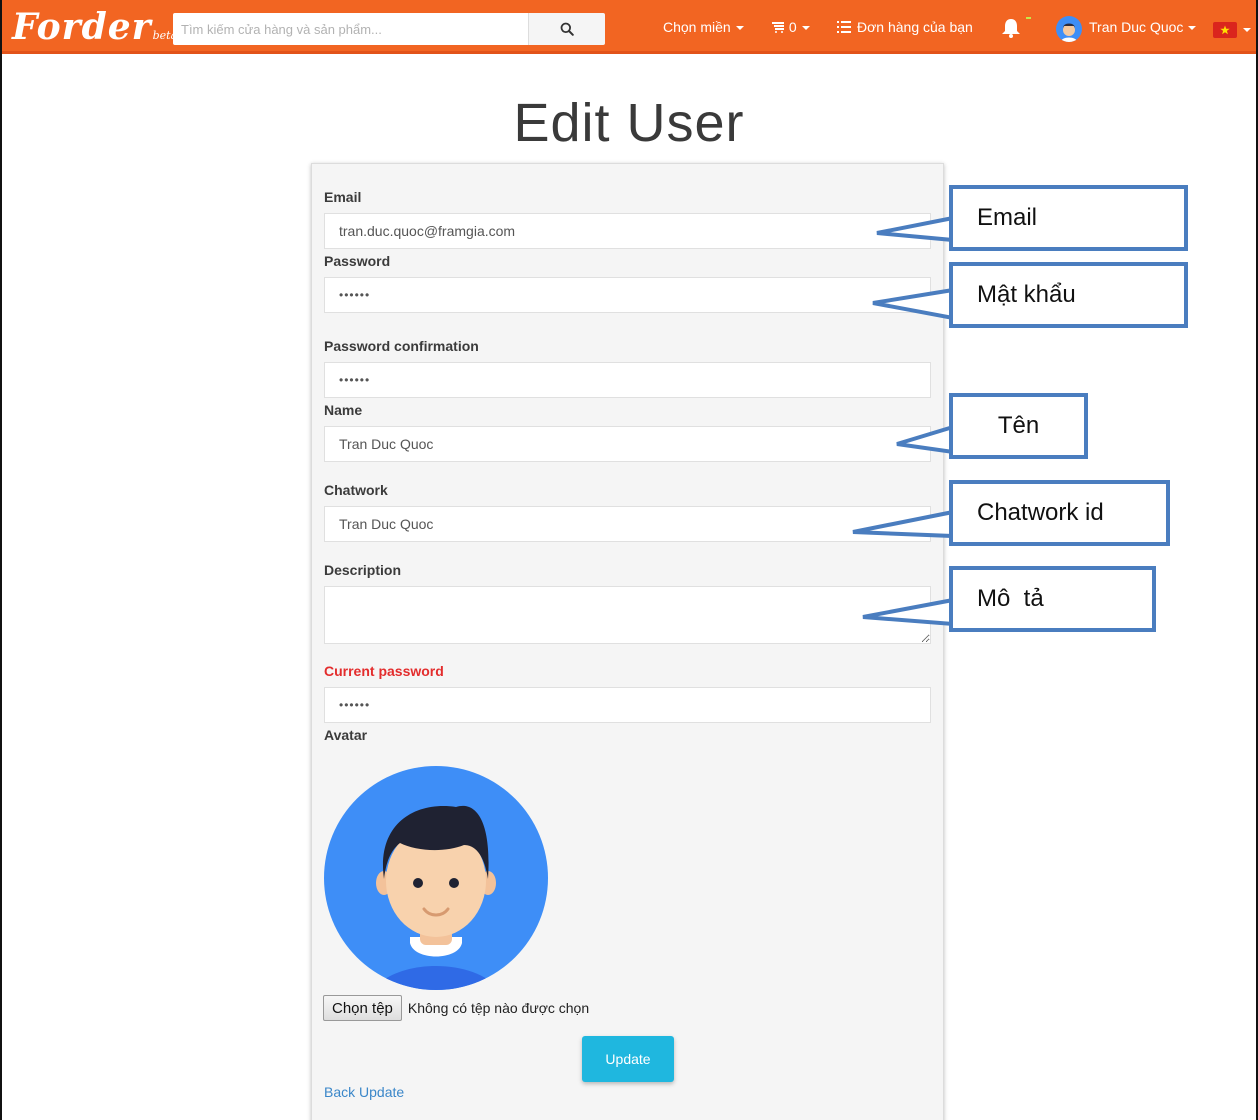 This screenshot has width=1258, height=1120. What do you see at coordinates (627, 231) in the screenshot?
I see `email-field: tran.duc.quoc@framgia.com` at bounding box center [627, 231].